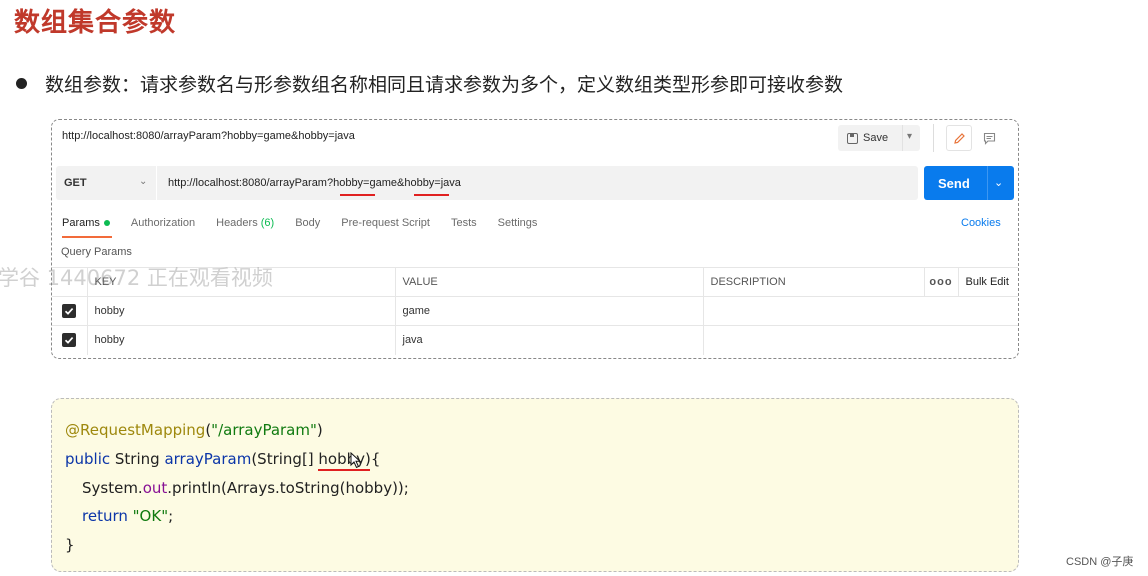  Describe the element at coordinates (876, 138) in the screenshot. I see `save-label: Save` at that location.